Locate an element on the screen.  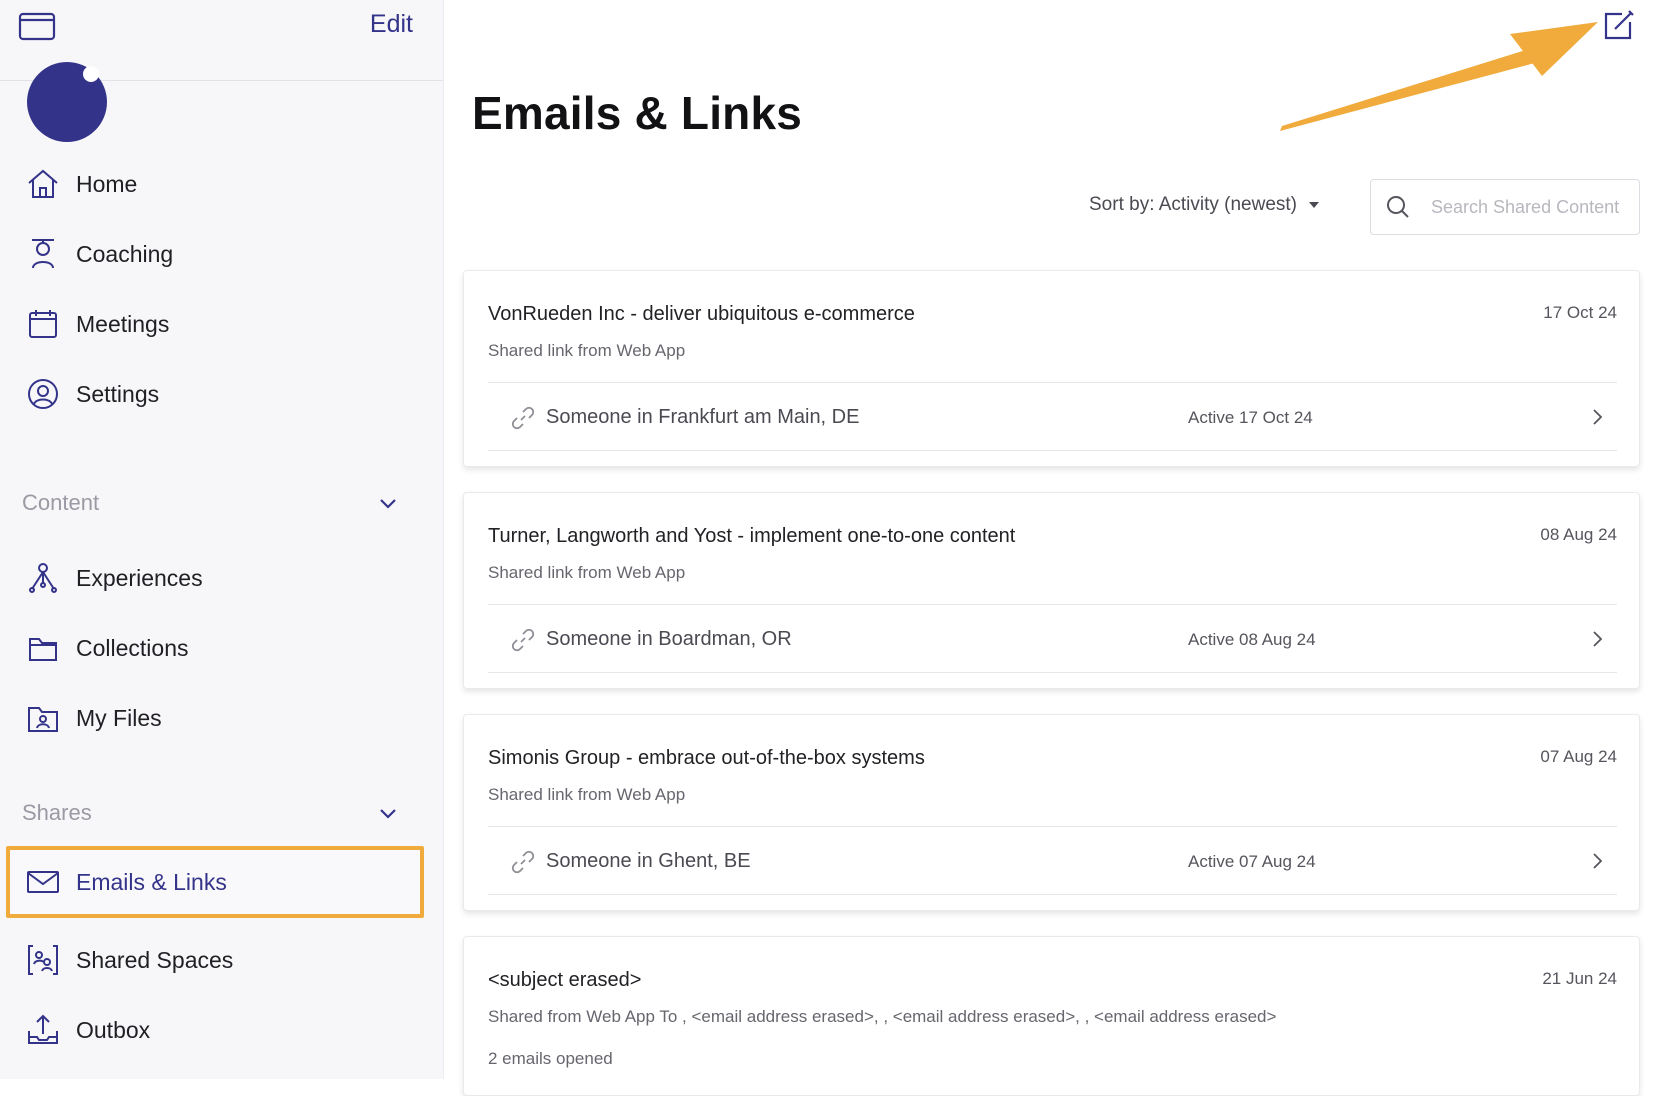
search-box is located at coordinates (1505, 207).